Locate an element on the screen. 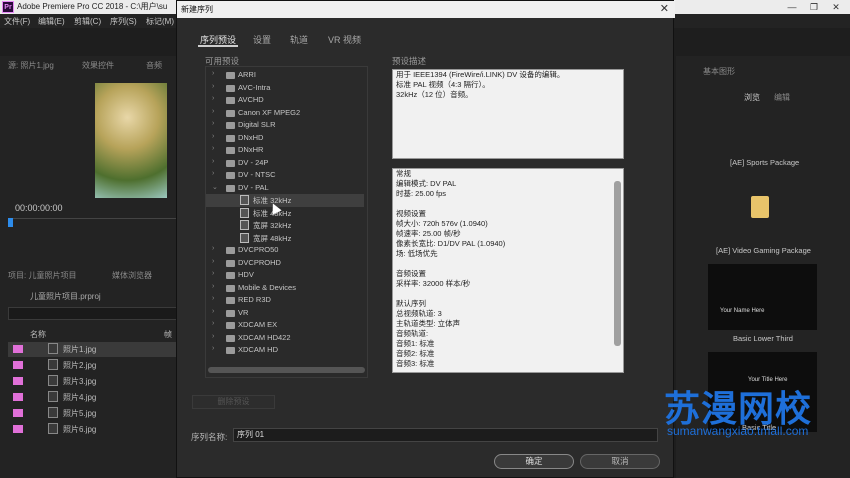 The image size is (850, 478). ok-button: 确定 is located at coordinates (534, 461).